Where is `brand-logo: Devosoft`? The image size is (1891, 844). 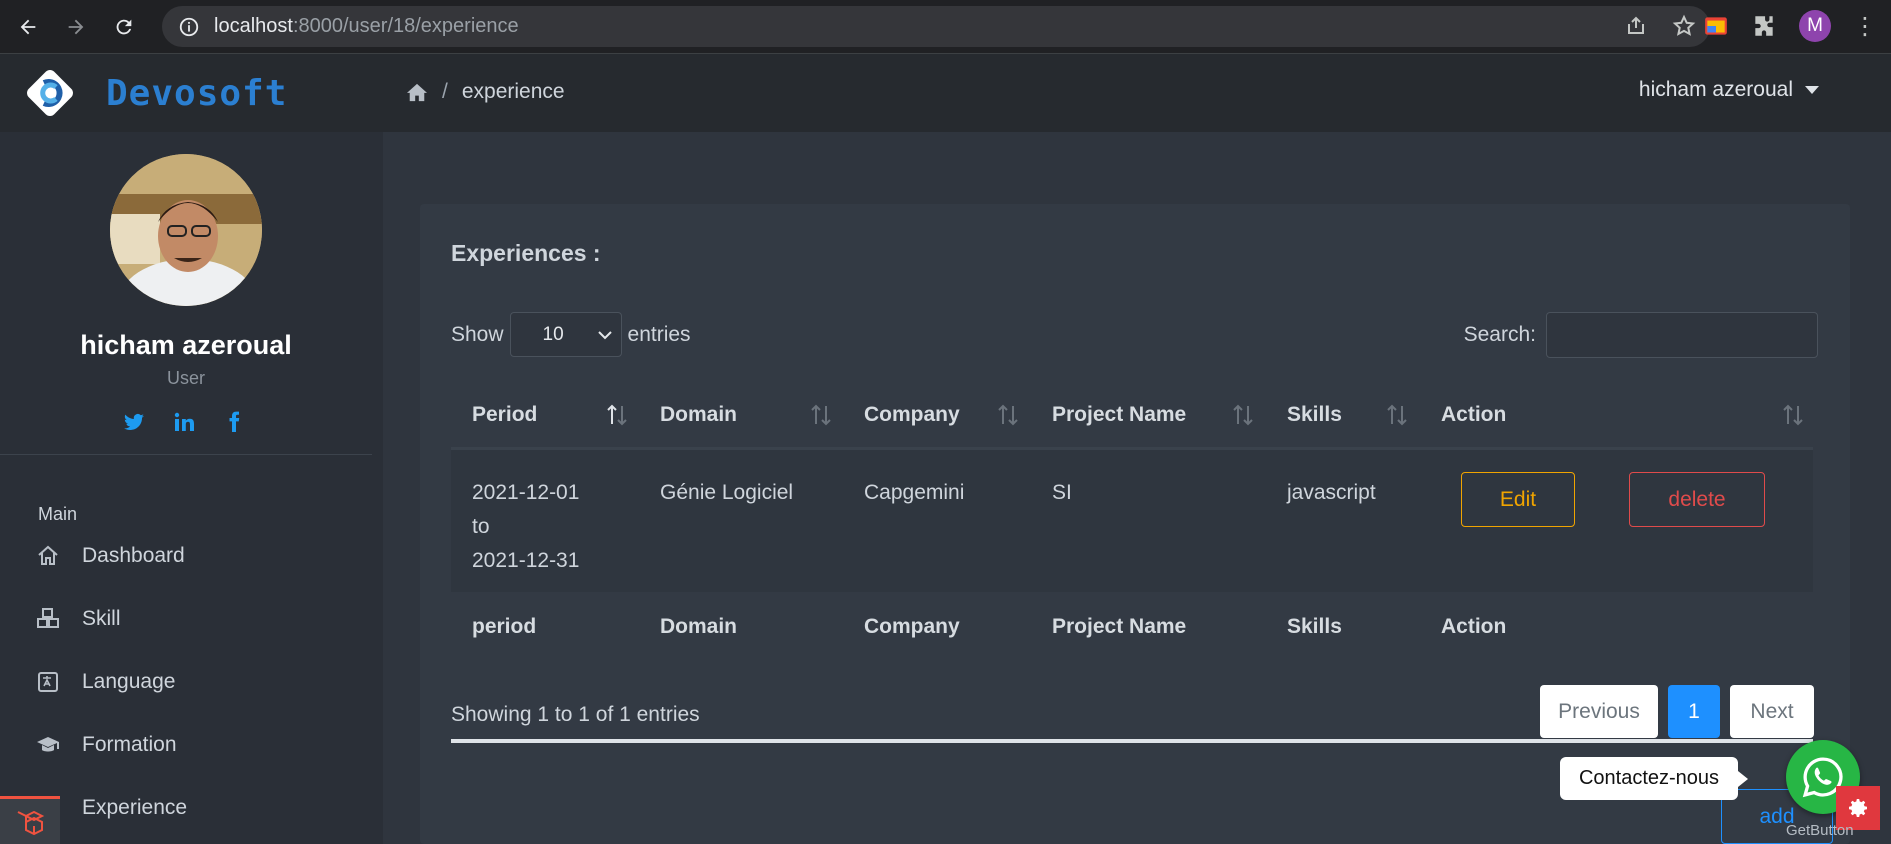 brand-logo: Devosoft is located at coordinates (154, 93).